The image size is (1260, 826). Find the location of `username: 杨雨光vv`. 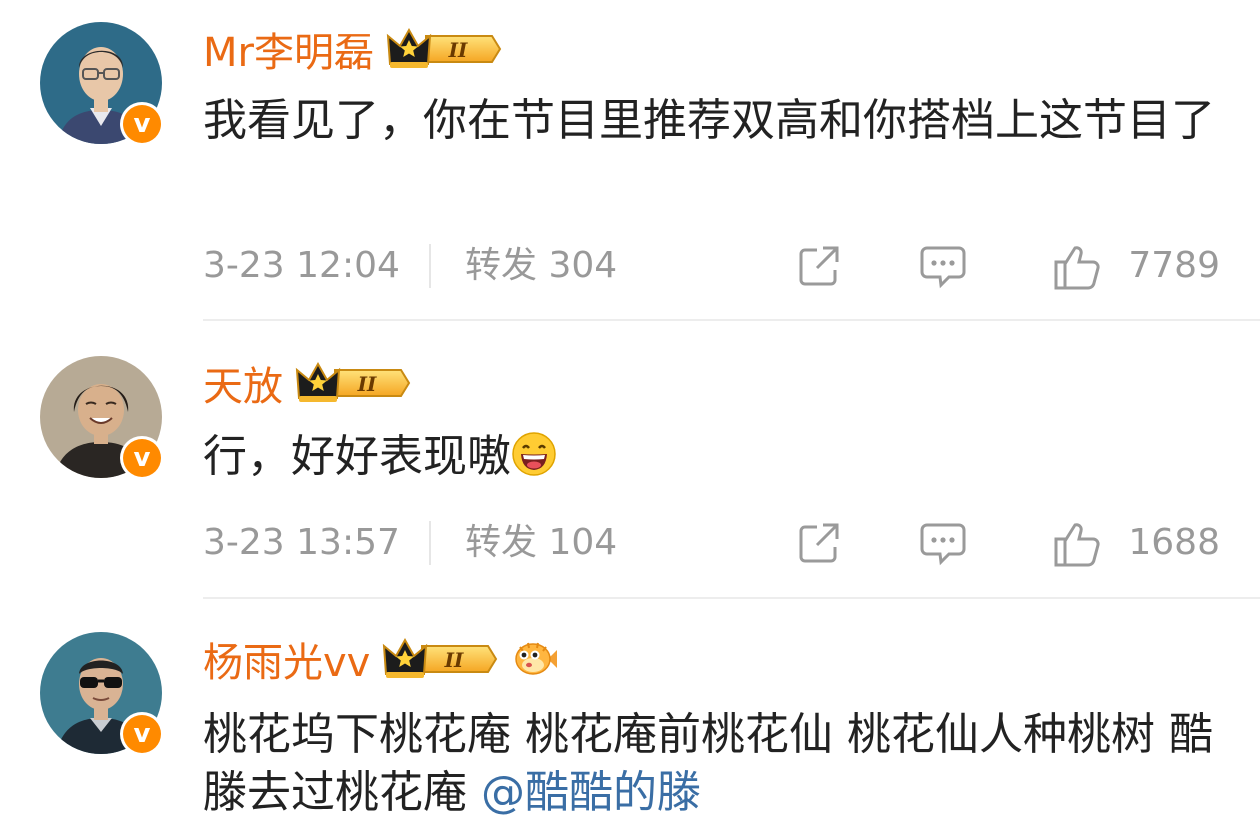

username: 杨雨光vv is located at coordinates (286, 659).